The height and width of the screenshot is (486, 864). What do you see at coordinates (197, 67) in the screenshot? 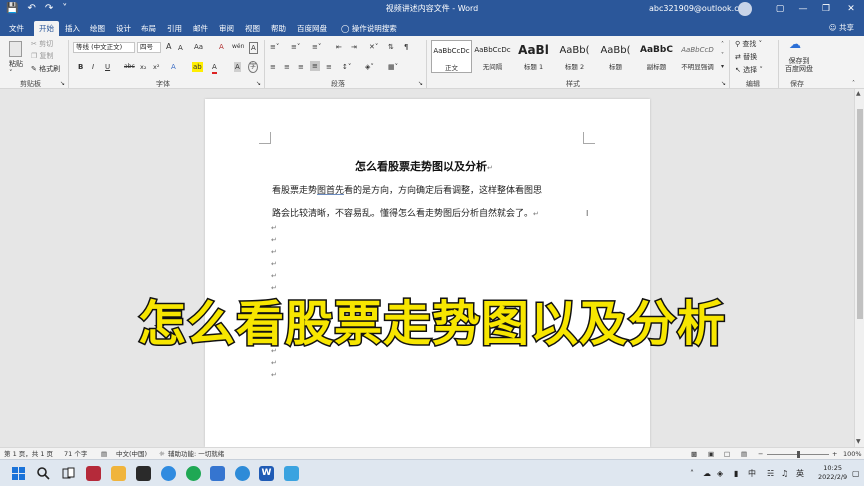
I see `highlight-button: ab` at bounding box center [197, 67].